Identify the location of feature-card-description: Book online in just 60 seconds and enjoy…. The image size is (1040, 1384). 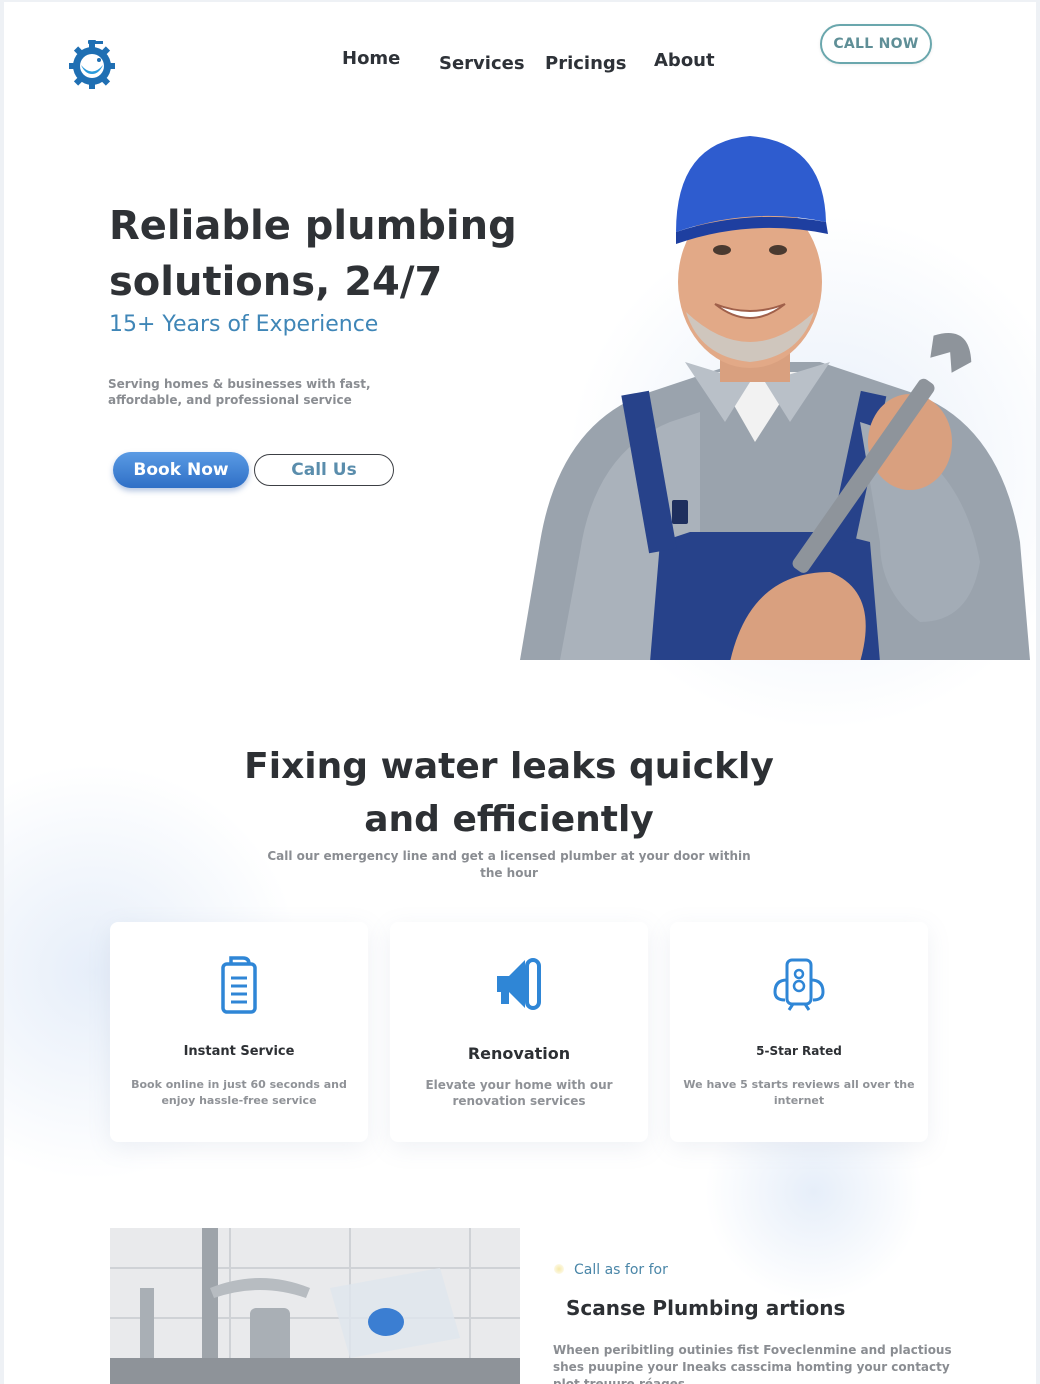
(239, 1092).